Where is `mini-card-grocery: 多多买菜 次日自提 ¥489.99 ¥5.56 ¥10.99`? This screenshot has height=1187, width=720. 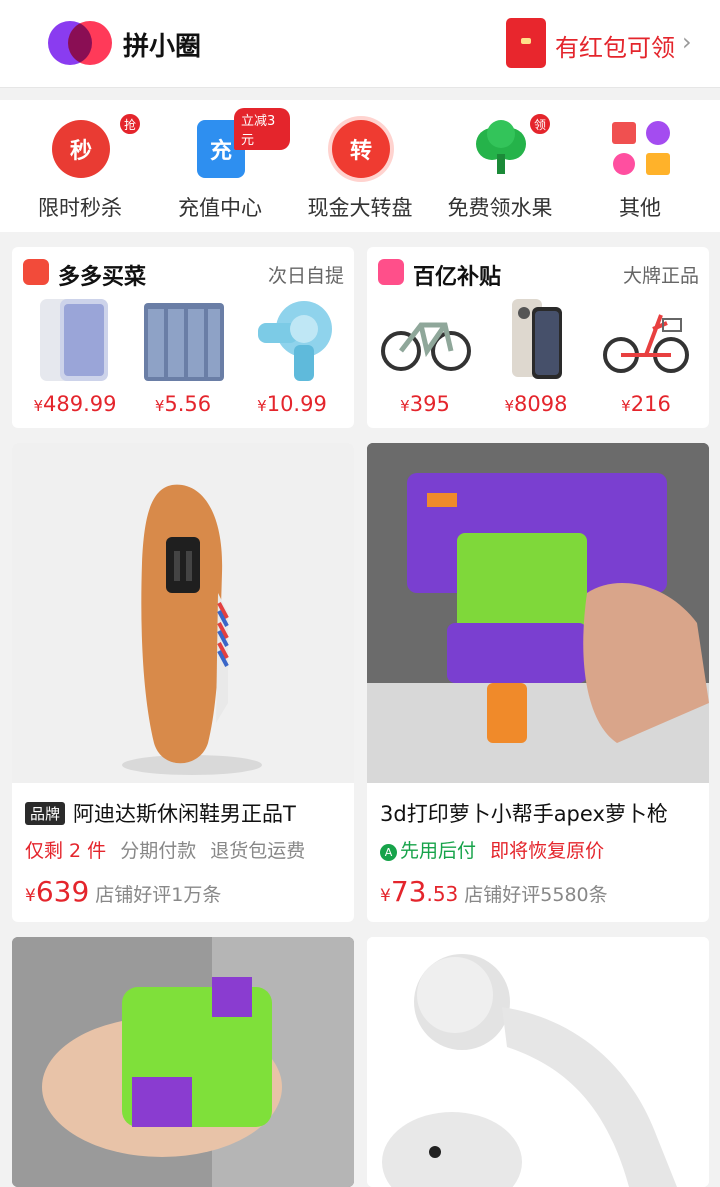
mini-card-grocery: 多多买菜 次日自提 ¥489.99 ¥5.56 ¥10.99 is located at coordinates (183, 337).